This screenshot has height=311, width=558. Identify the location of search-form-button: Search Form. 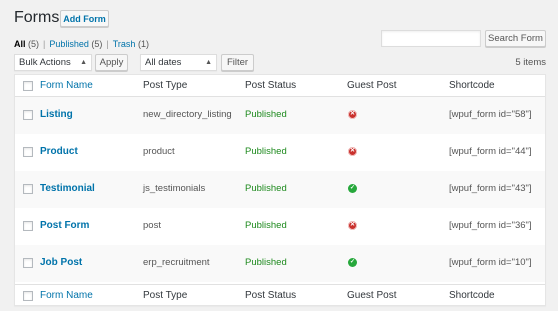
(515, 38).